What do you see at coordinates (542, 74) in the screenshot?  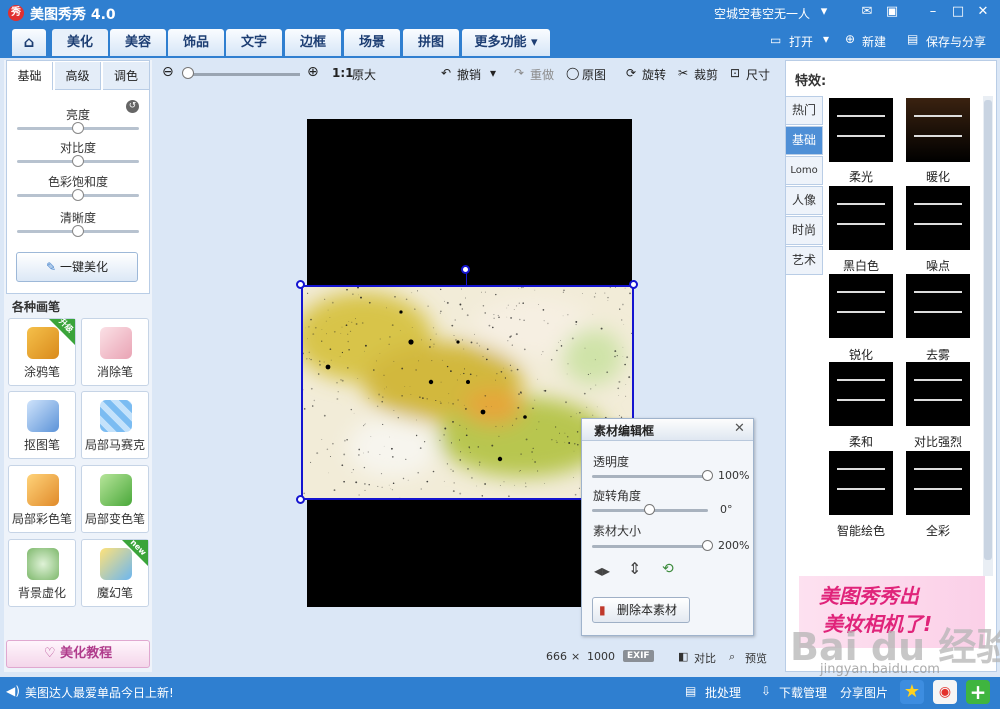 I see `redo-button: 重做` at bounding box center [542, 74].